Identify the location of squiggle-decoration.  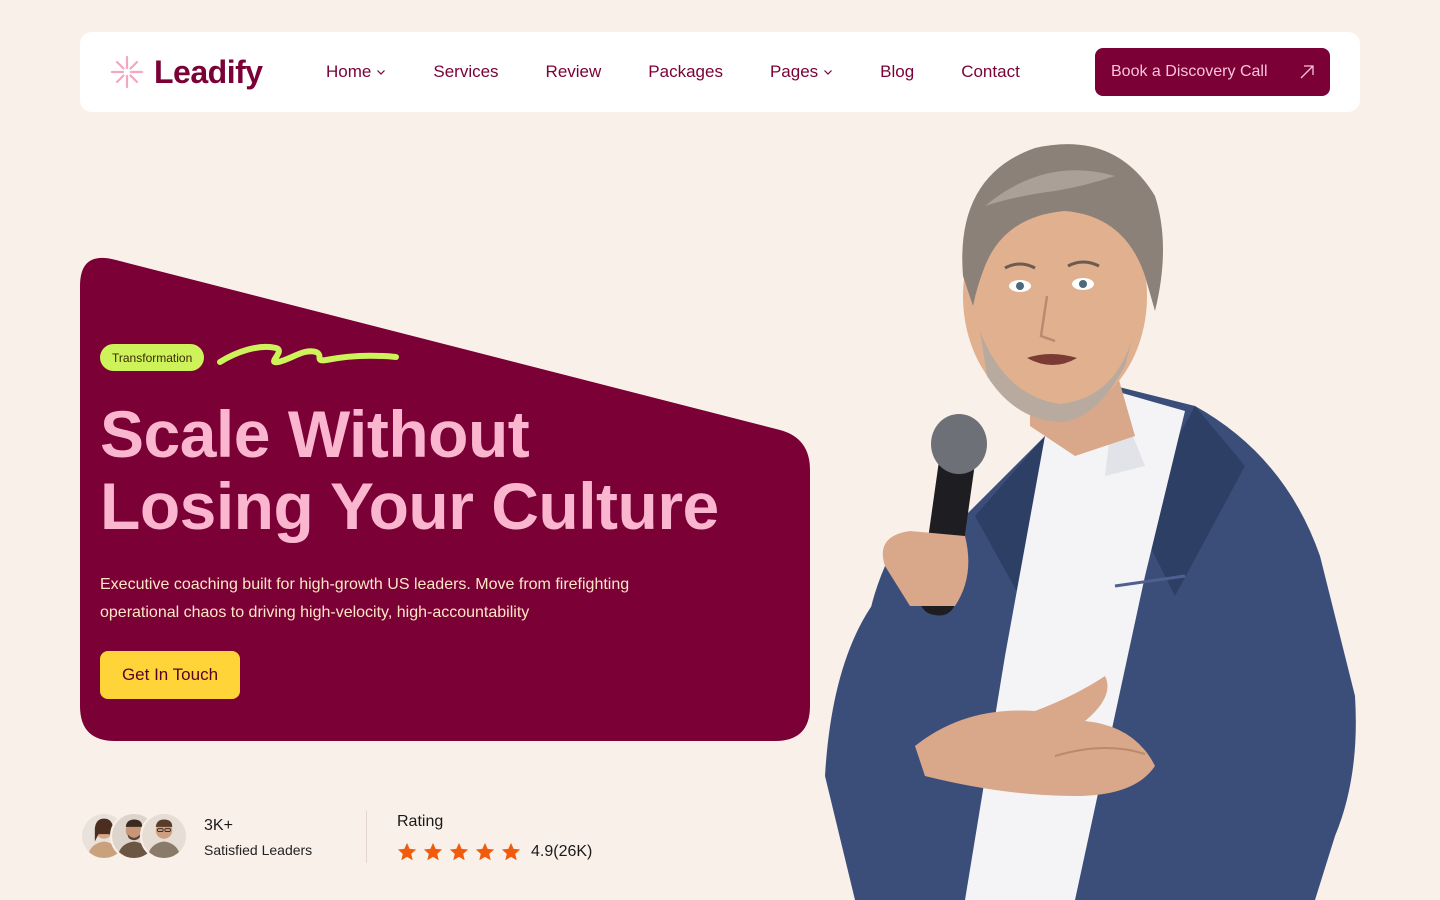
(308, 355).